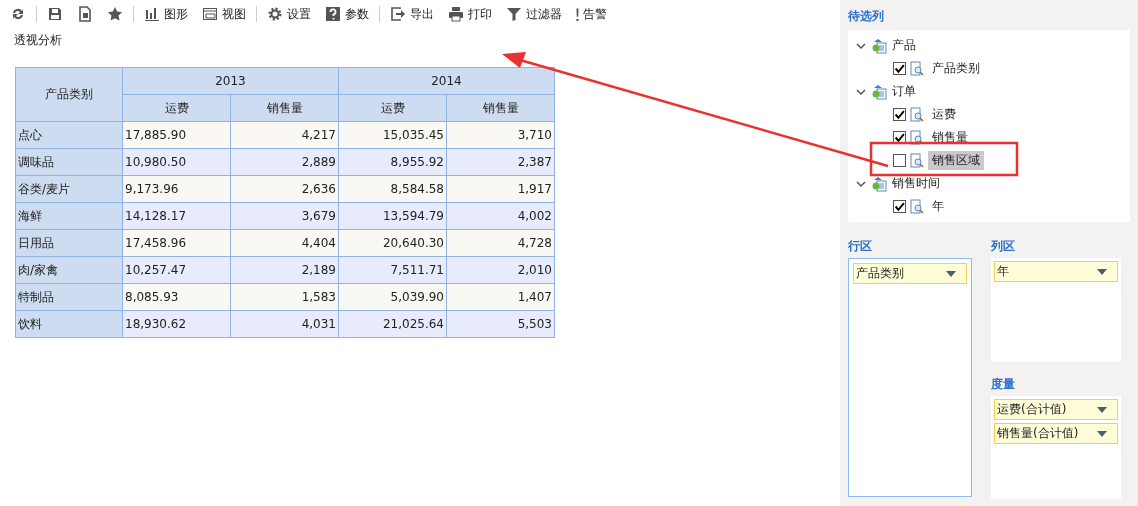 The image size is (1138, 506). What do you see at coordinates (284, 135) in the screenshot?
I see `table-cell: 4,217` at bounding box center [284, 135].